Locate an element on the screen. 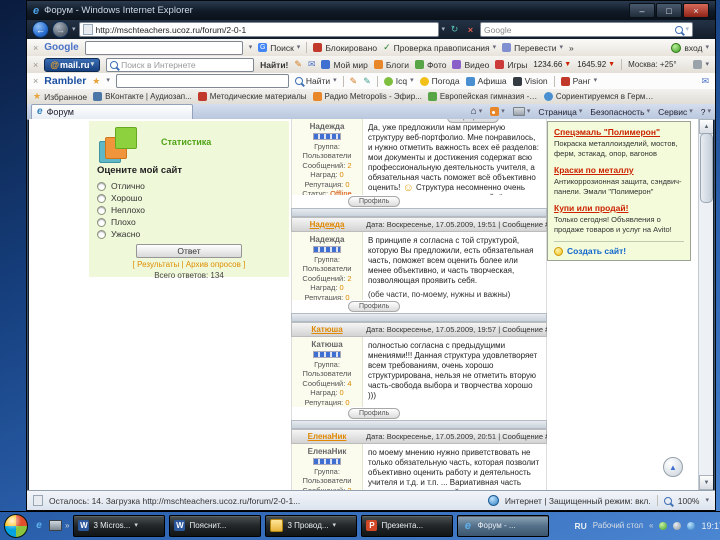 The image size is (720, 540). forward-button: → is located at coordinates (60, 29).